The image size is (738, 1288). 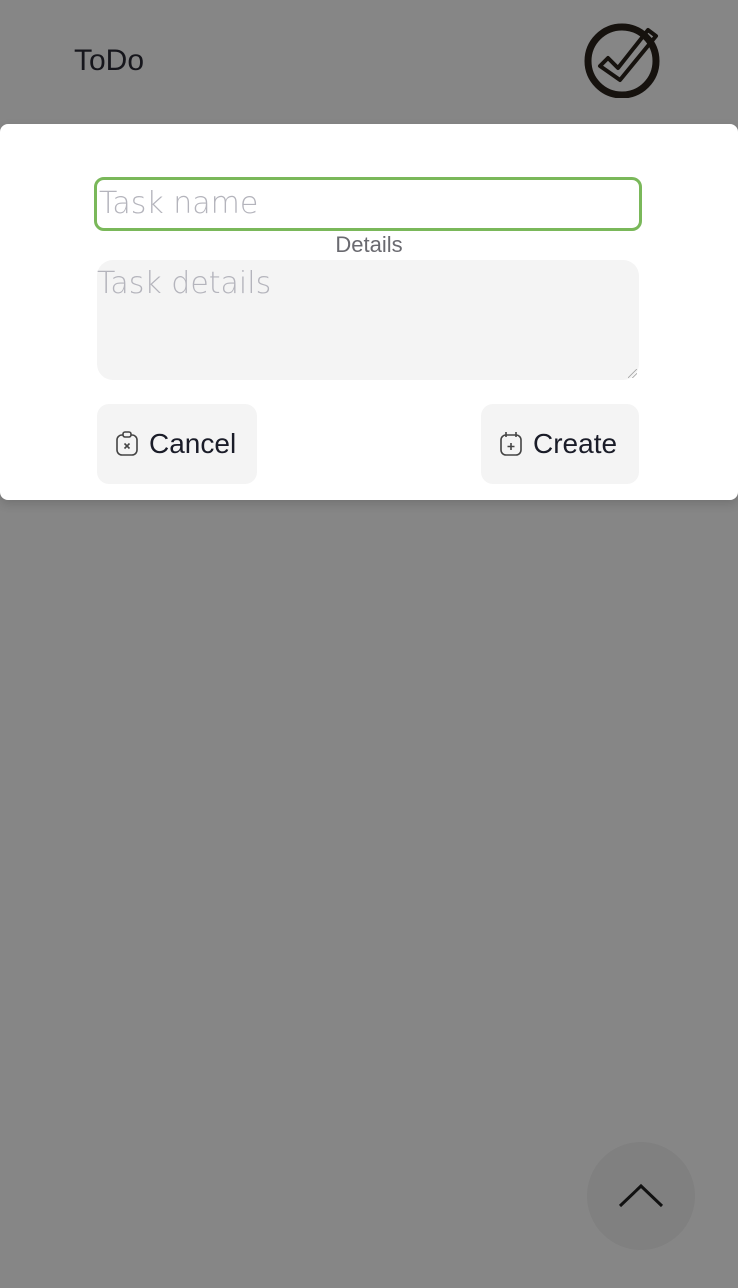 I want to click on resize-handle, so click(x=632, y=373).